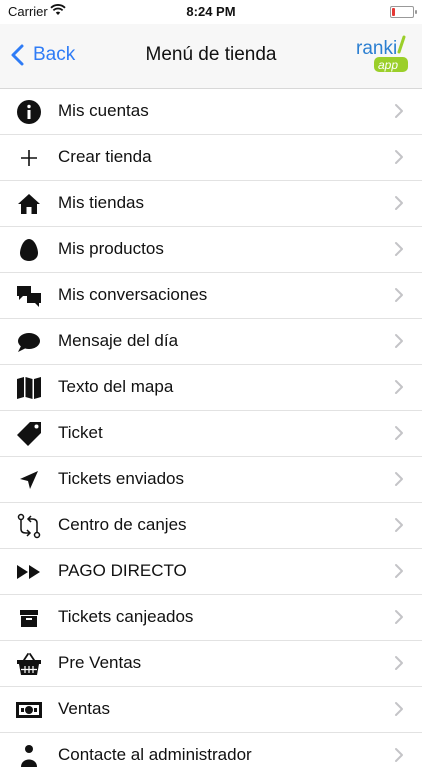 This screenshot has height=778, width=422. Describe the element at coordinates (29, 388) in the screenshot. I see `map-icon` at that location.